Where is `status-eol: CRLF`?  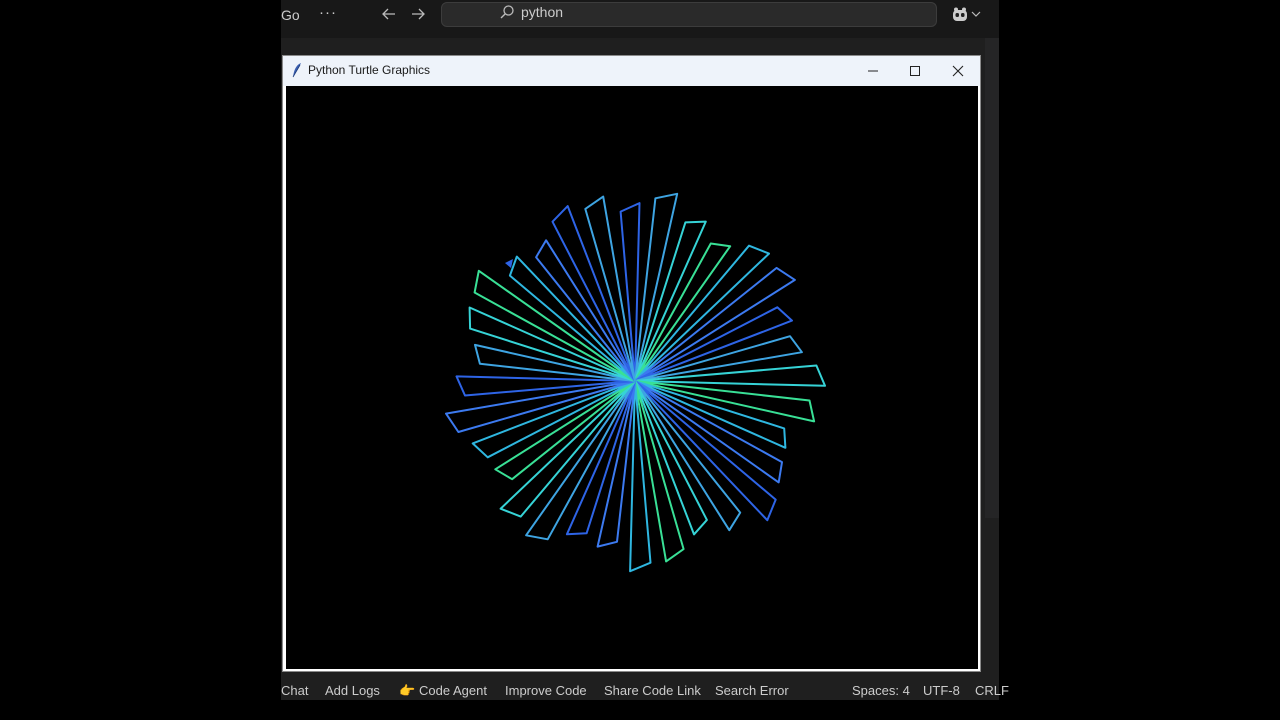 status-eol: CRLF is located at coordinates (992, 690).